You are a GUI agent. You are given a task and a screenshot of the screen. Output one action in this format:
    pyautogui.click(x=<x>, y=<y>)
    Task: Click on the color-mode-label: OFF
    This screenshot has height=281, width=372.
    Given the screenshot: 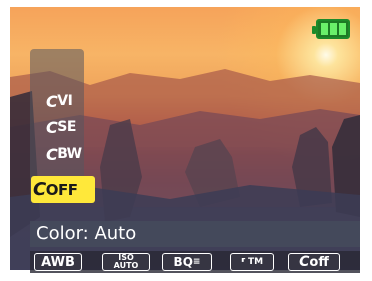 What is the action you would take?
    pyautogui.click(x=61, y=189)
    